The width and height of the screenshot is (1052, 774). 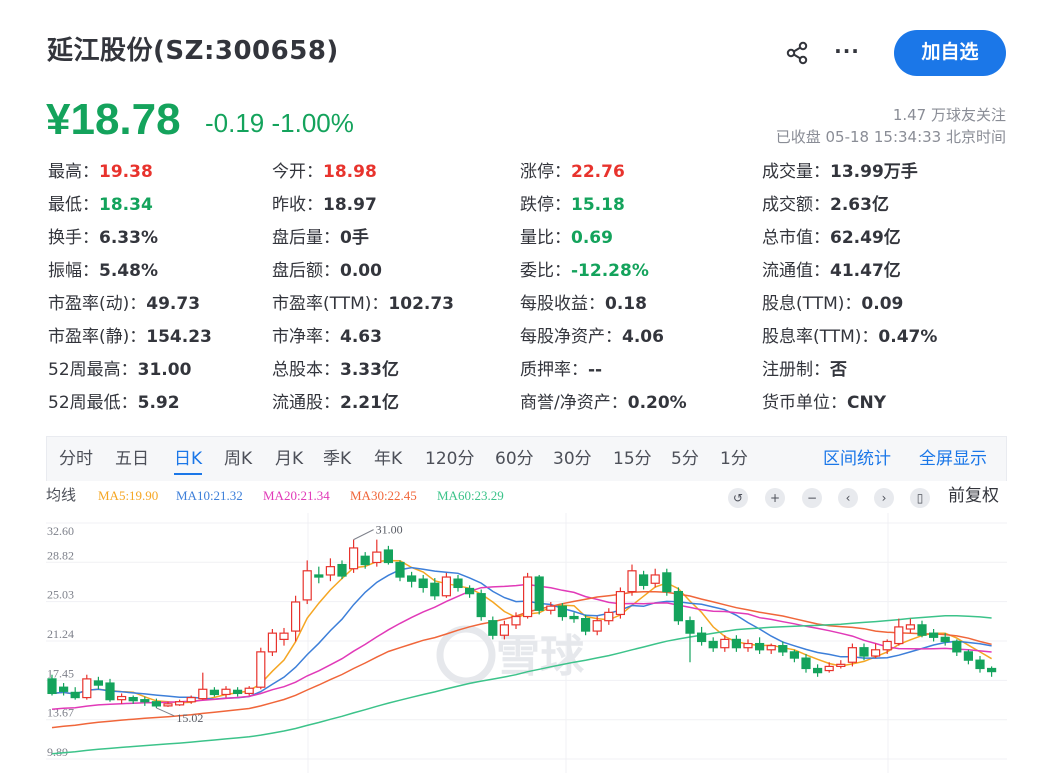 What do you see at coordinates (950, 53) in the screenshot?
I see `add-watchlist-button: 加自选` at bounding box center [950, 53].